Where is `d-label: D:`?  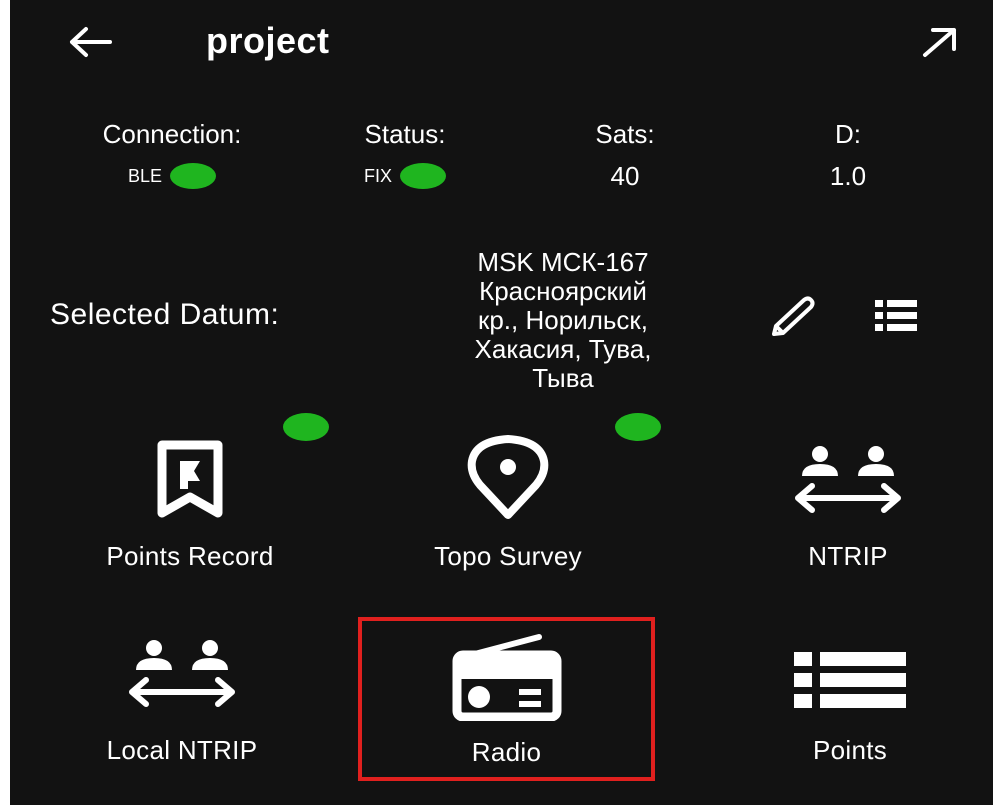 d-label: D: is located at coordinates (848, 134).